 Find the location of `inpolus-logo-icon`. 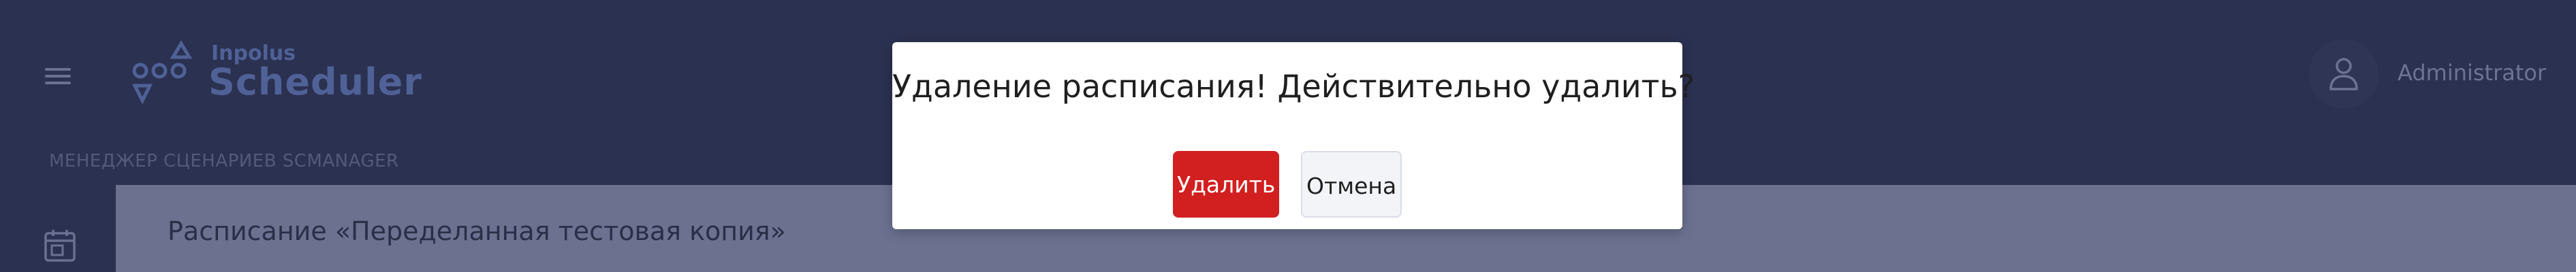

inpolus-logo-icon is located at coordinates (162, 73).